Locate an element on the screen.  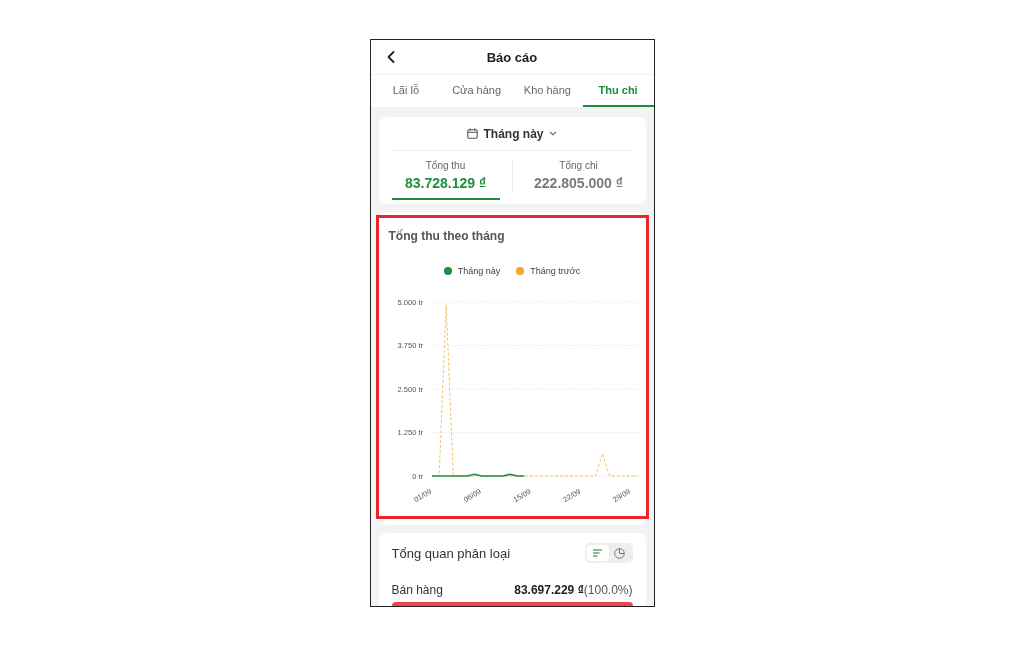
total-amount: 222.805.000 ₫ is located at coordinates (578, 183).